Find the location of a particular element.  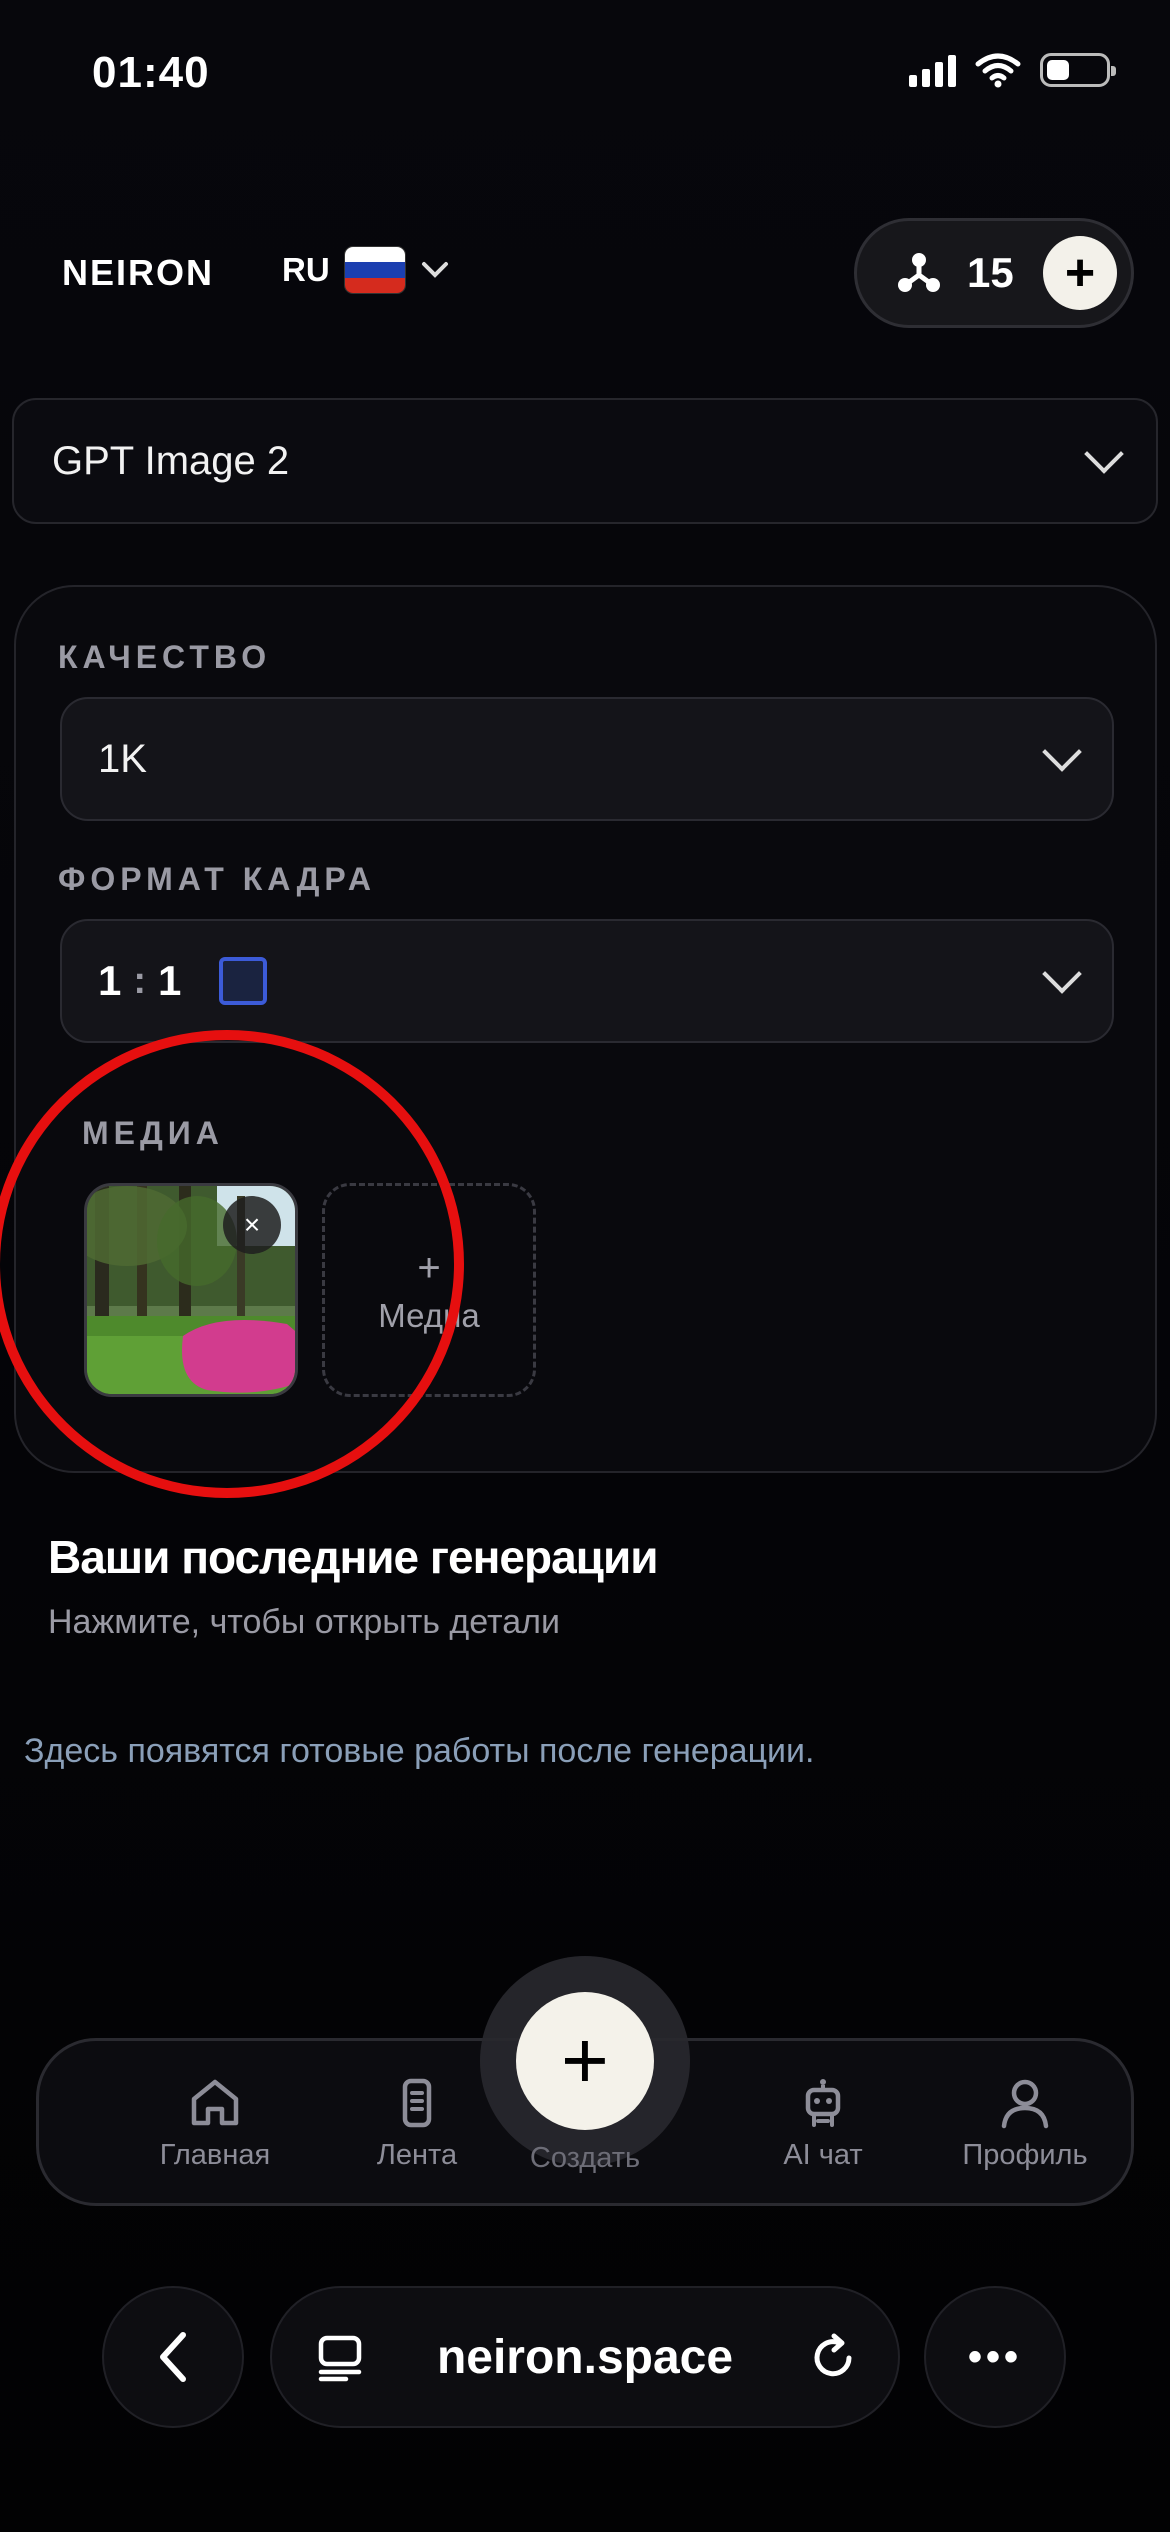

create-button: + is located at coordinates (585, 2061).